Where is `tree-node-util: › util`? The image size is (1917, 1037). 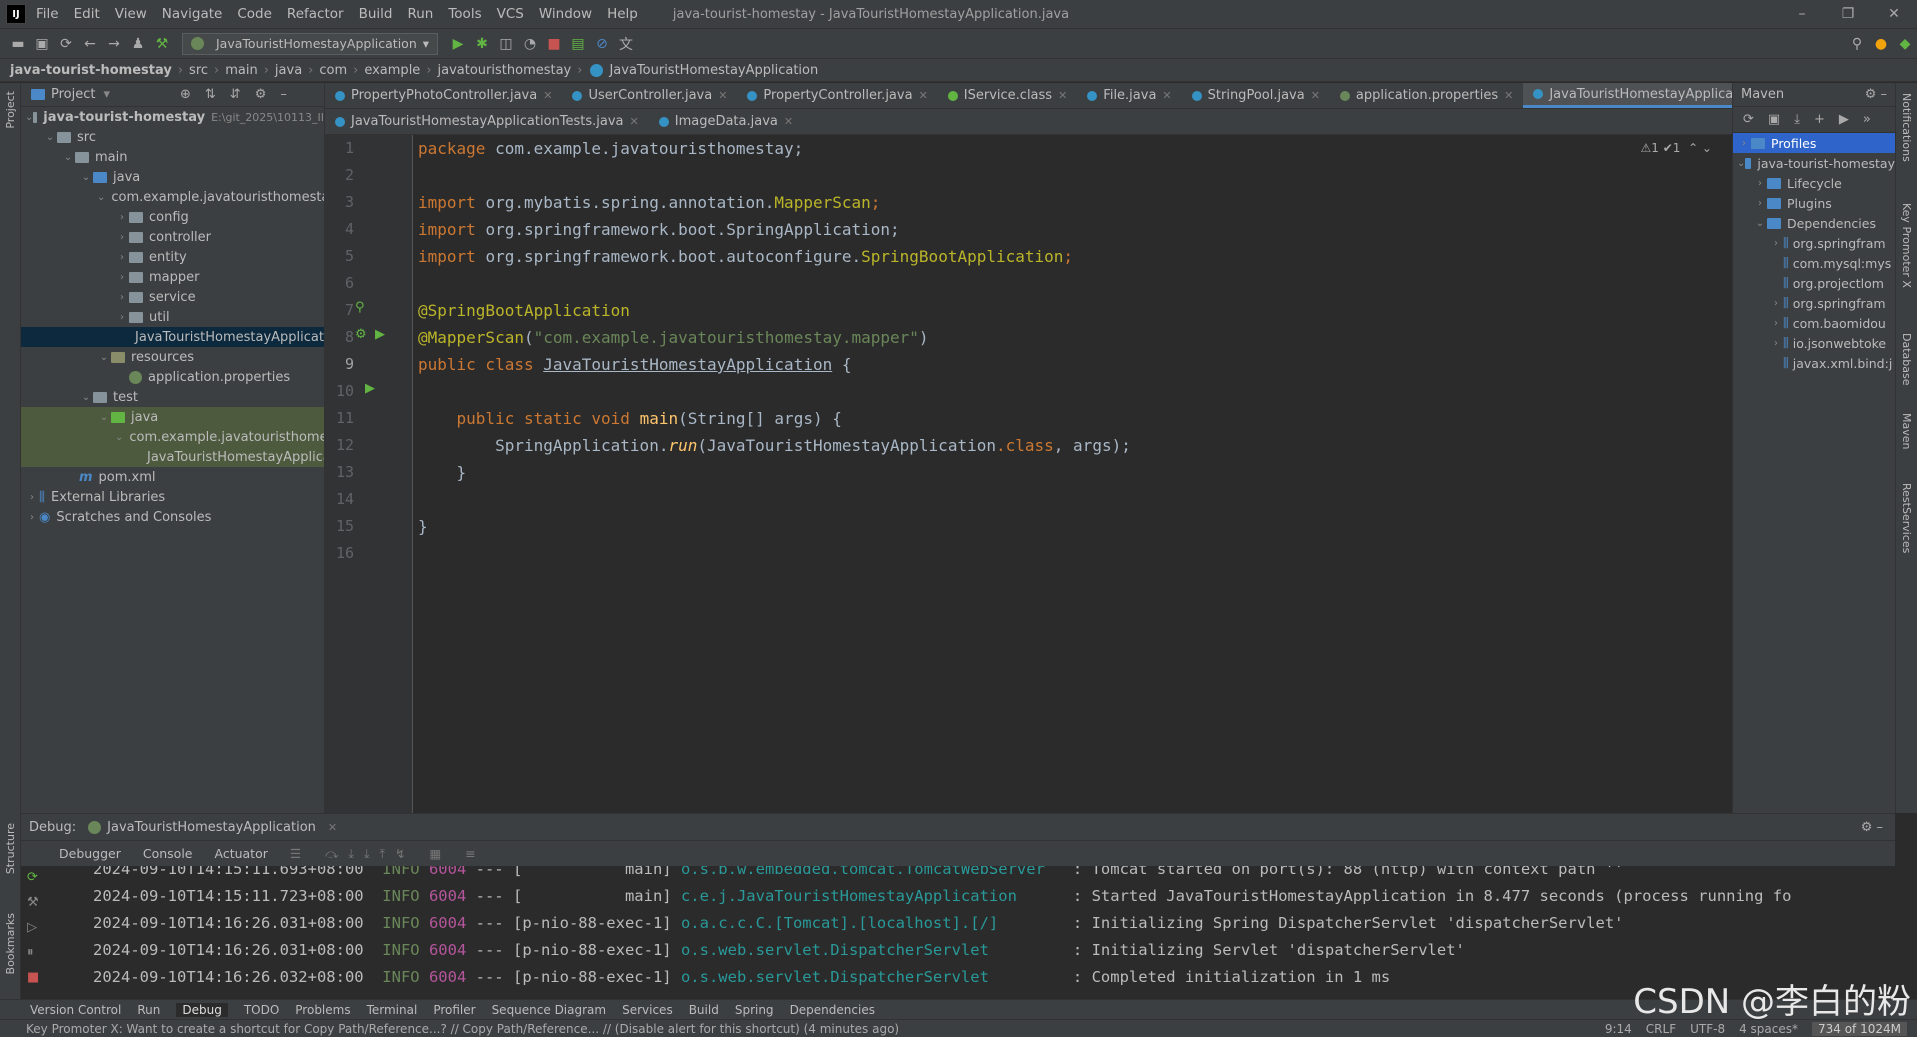
tree-node-util: › util is located at coordinates (172, 317).